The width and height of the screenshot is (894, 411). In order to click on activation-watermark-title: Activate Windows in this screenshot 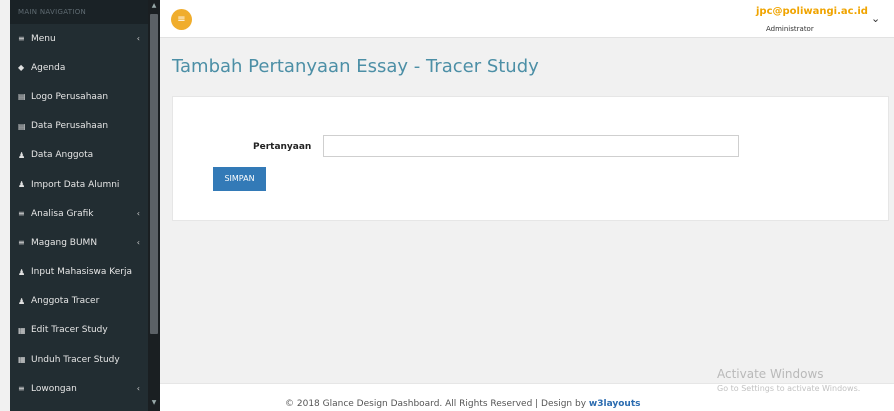, I will do `click(770, 374)`.